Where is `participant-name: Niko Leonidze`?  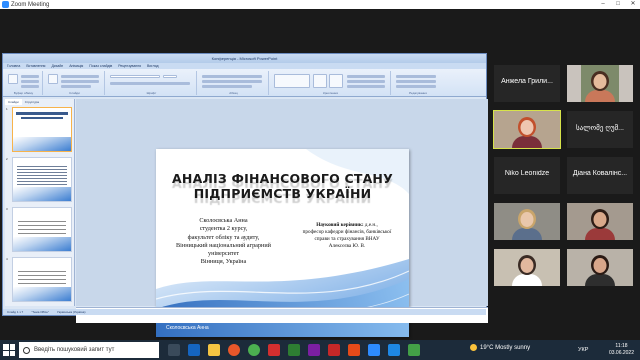 participant-name: Niko Leonidze is located at coordinates (527, 173).